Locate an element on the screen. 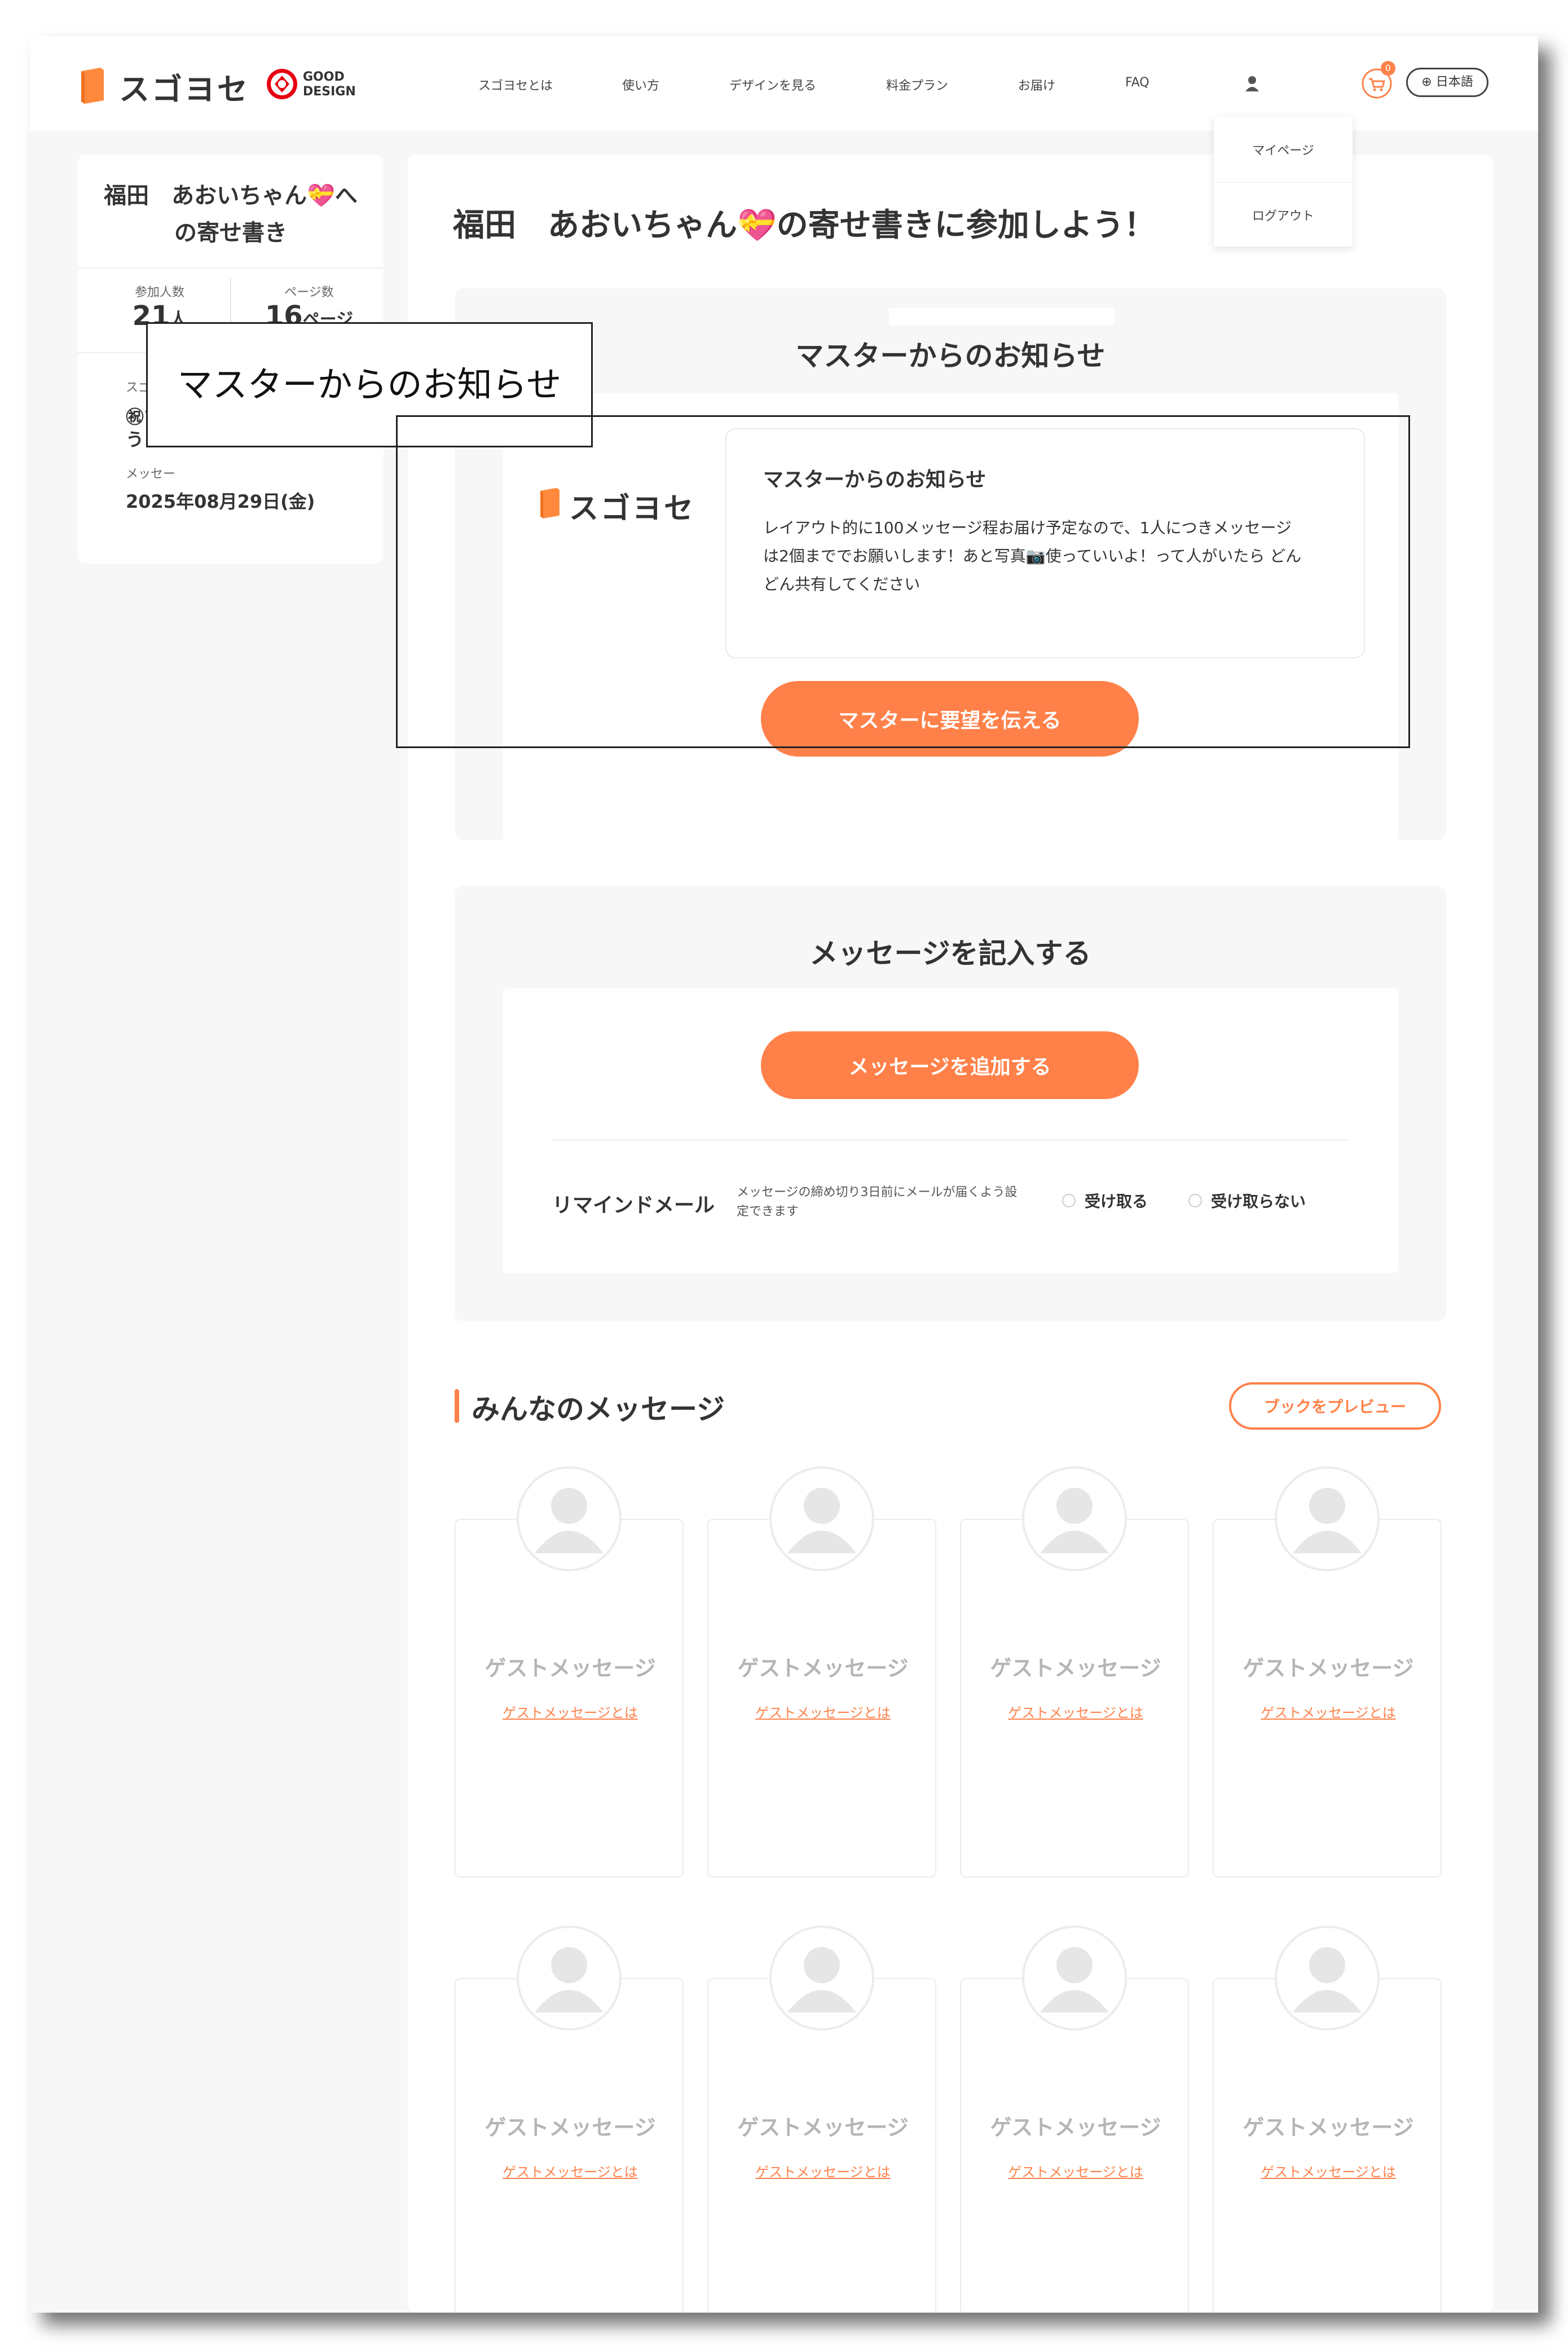 Image resolution: width=1568 pixels, height=2351 pixels. nav-faq: FAQ is located at coordinates (1137, 83).